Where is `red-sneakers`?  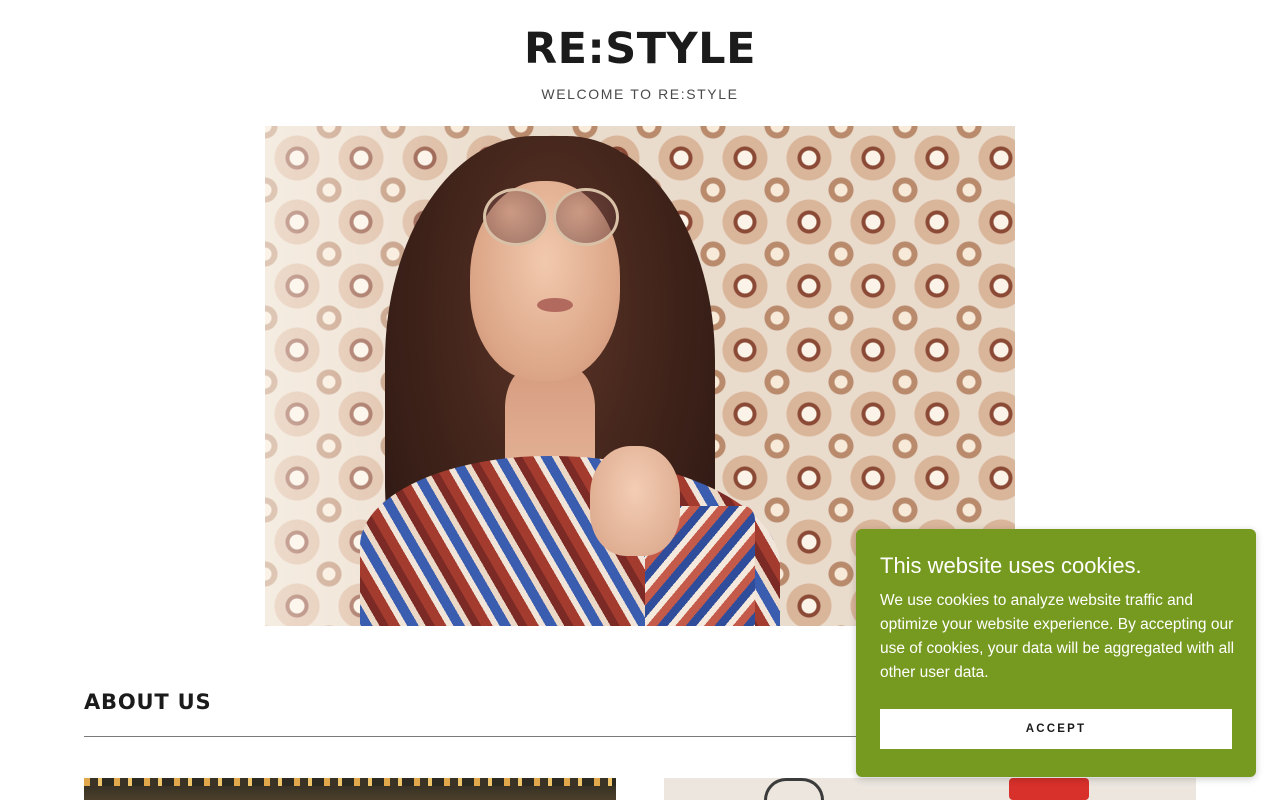
red-sneakers is located at coordinates (1049, 789).